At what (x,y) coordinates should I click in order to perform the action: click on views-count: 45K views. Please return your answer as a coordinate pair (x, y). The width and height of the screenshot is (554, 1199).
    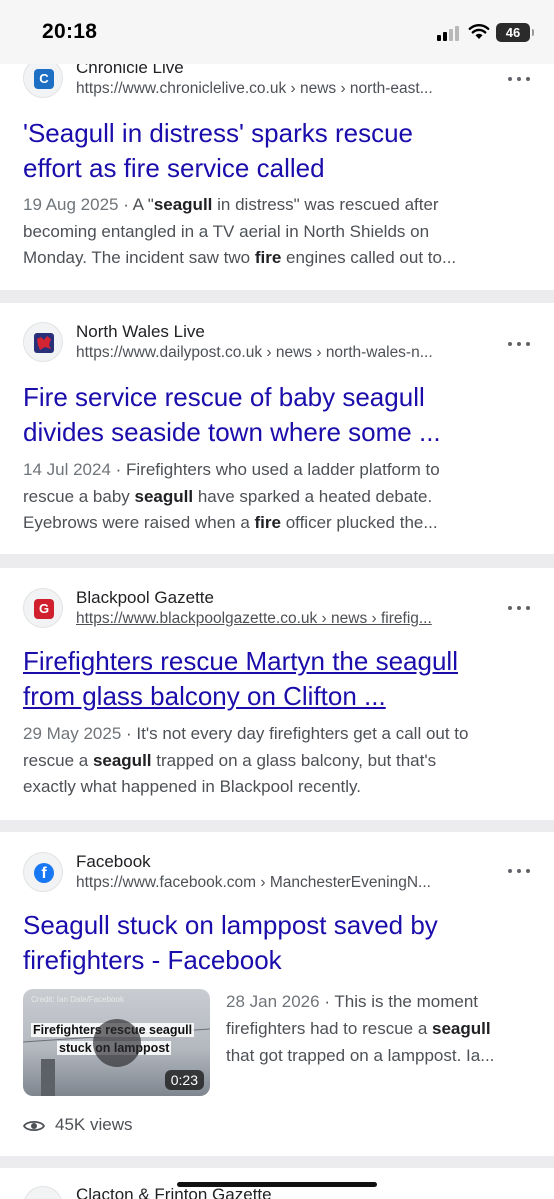
    Looking at the image, I should click on (94, 1124).